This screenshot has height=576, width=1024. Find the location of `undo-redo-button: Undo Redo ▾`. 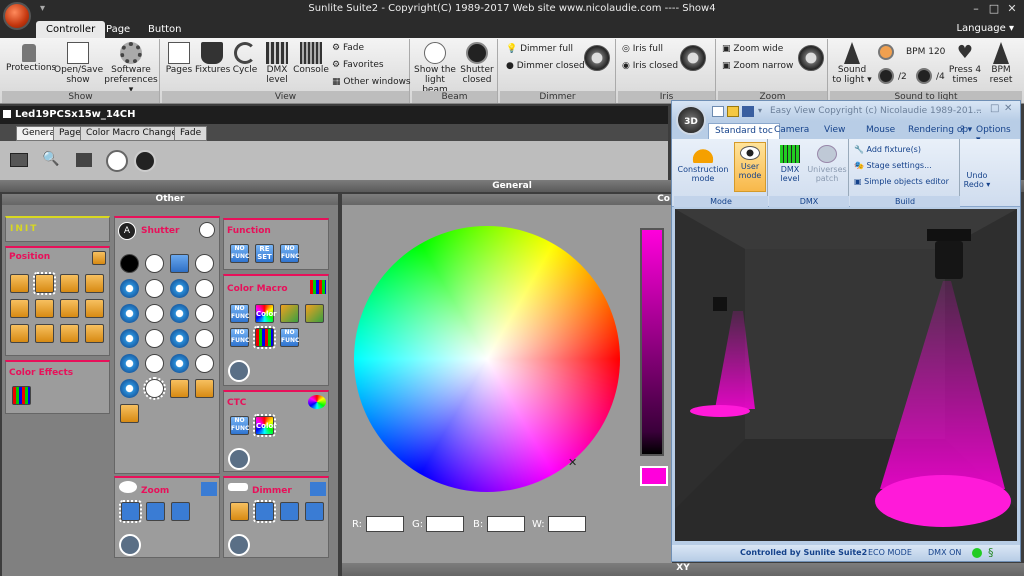

undo-redo-button: Undo Redo ▾ is located at coordinates (977, 180).